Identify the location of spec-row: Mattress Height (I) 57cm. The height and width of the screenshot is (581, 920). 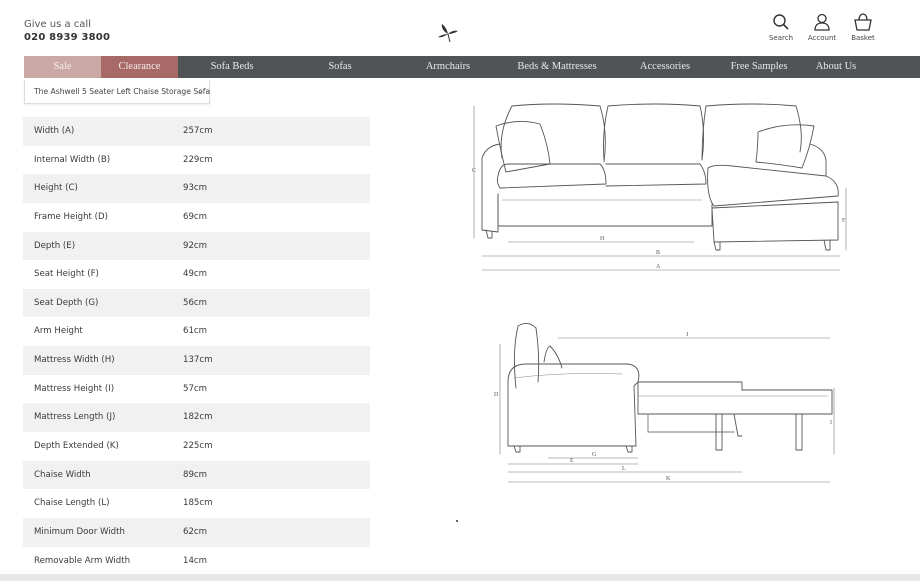
(196, 389).